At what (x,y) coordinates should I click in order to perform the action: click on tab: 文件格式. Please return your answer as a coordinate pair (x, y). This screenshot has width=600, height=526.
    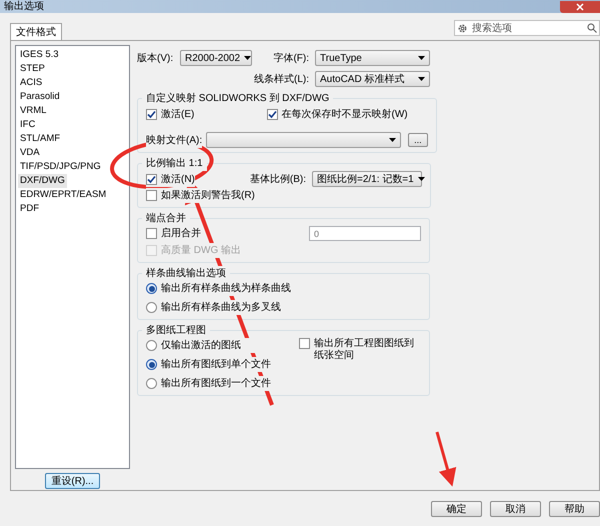
    Looking at the image, I should click on (36, 31).